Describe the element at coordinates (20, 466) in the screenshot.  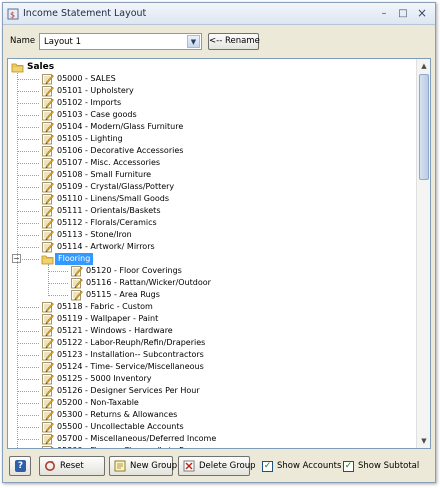
I see `help-button: ?` at that location.